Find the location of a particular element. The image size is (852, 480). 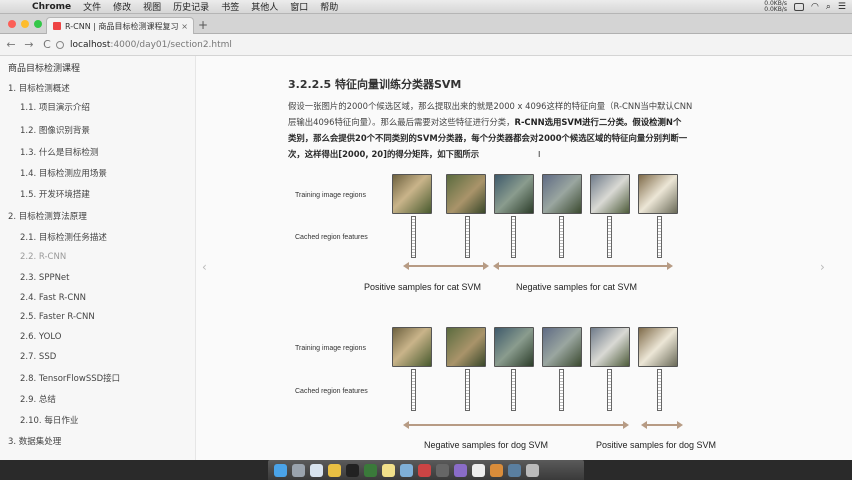

feature-vector-1-bottom is located at coordinates (413, 390).